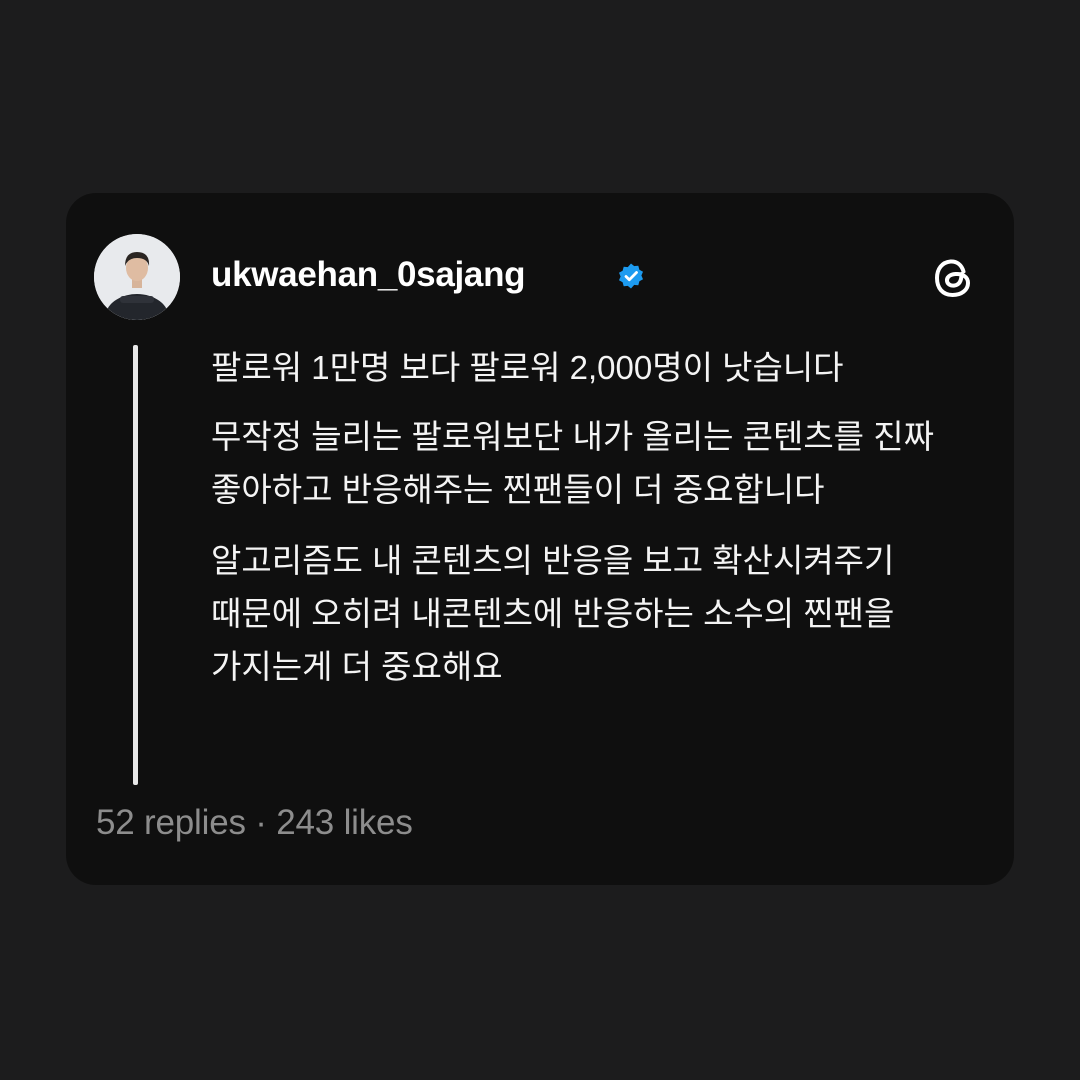 This screenshot has width=1080, height=1080. What do you see at coordinates (631, 276) in the screenshot?
I see `verified-badge-icon` at bounding box center [631, 276].